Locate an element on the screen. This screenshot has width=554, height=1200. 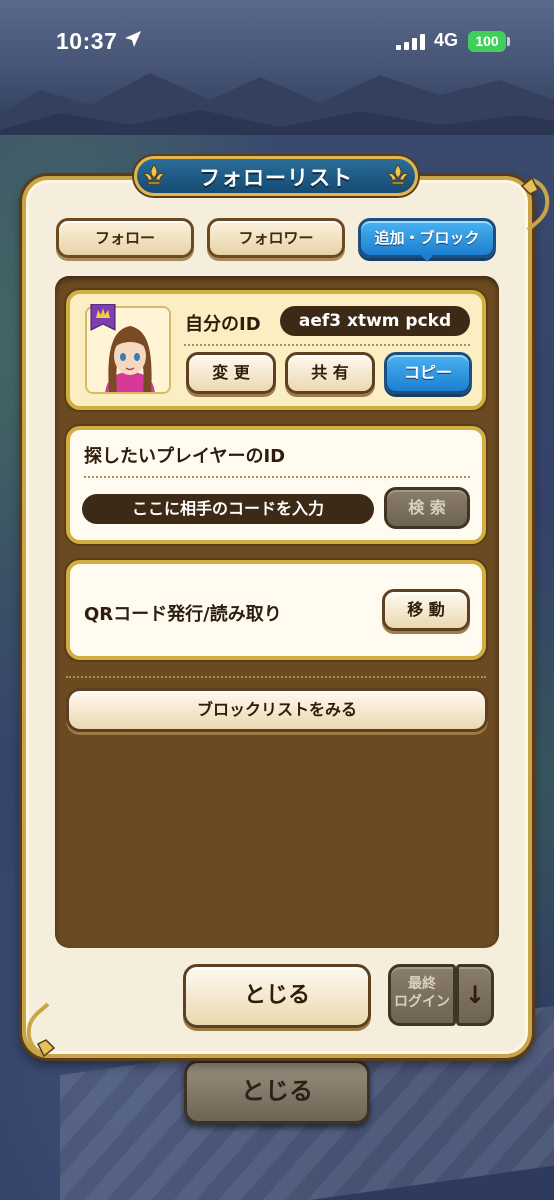
search-label: 探したいプレイヤーのID is located at coordinates (185, 456).